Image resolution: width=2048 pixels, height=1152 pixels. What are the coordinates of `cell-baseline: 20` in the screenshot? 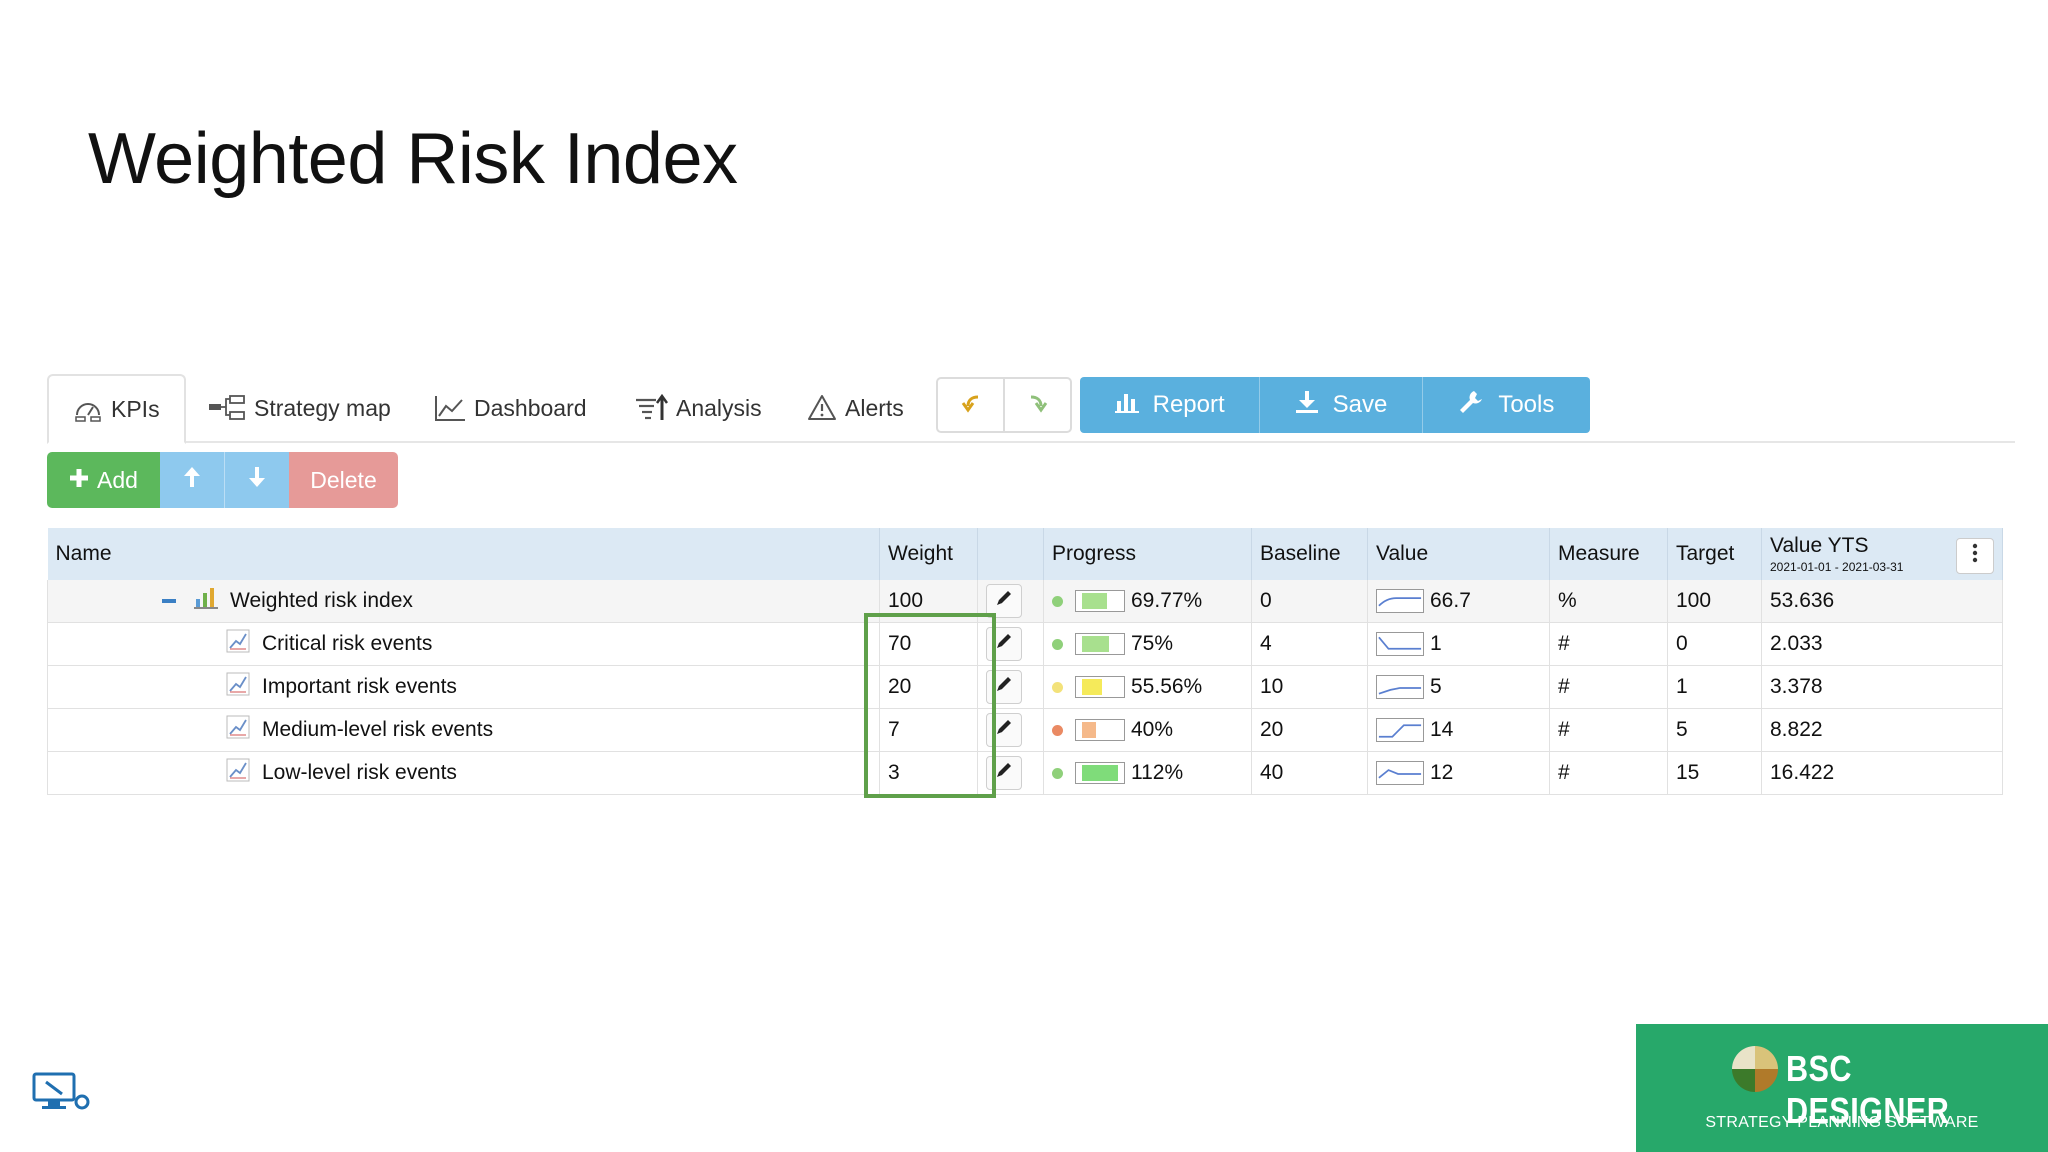 It's located at (1309, 730).